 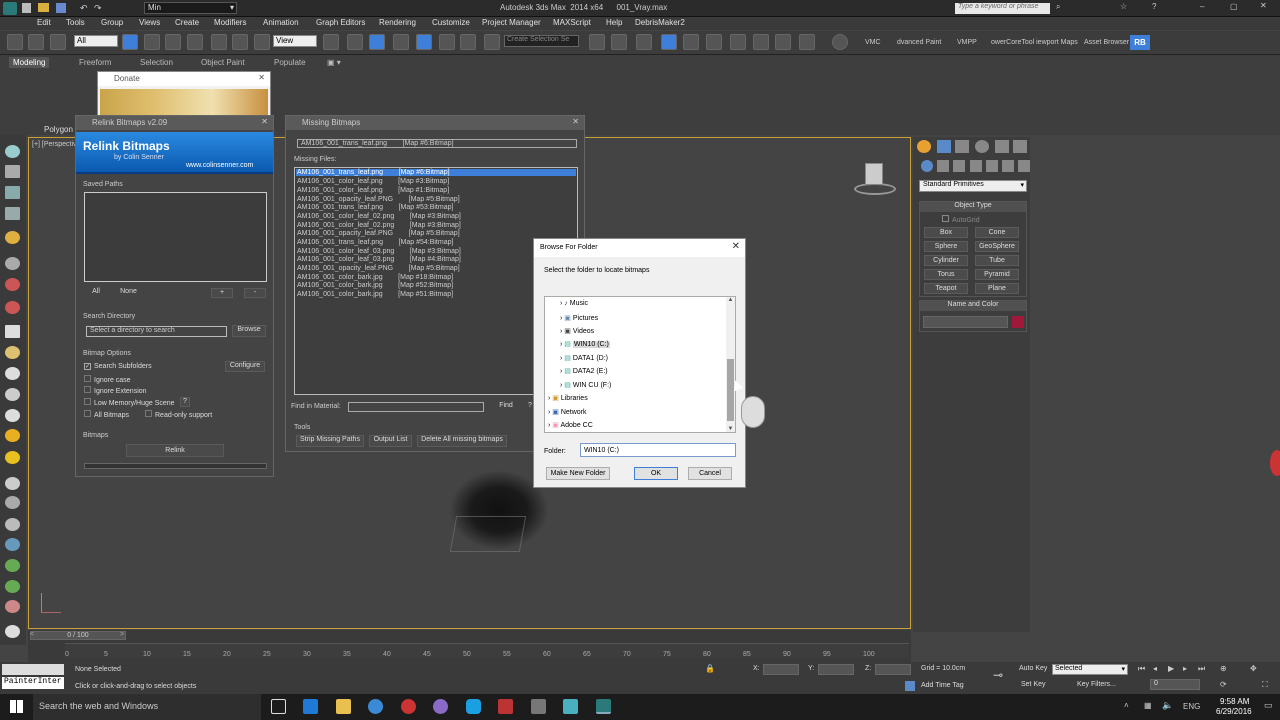 What do you see at coordinates (468, 42) in the screenshot?
I see `spinner-snap-icon` at bounding box center [468, 42].